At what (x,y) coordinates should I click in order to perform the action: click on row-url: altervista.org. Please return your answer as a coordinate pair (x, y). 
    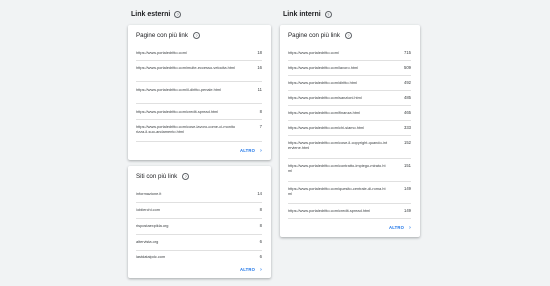
    Looking at the image, I should click on (147, 241).